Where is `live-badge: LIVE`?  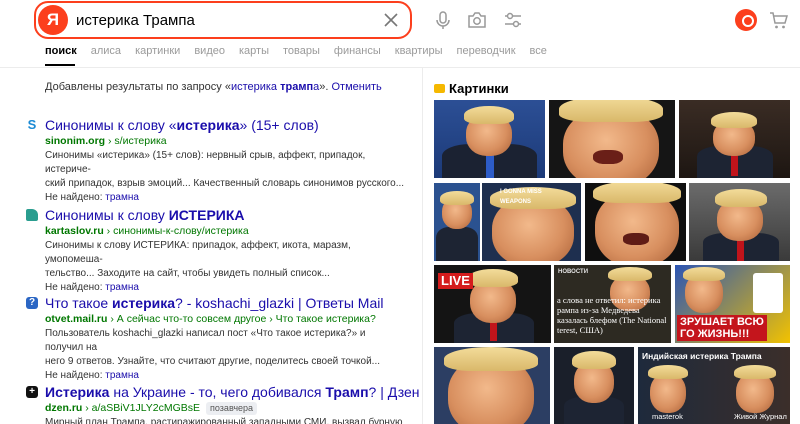 live-badge: LIVE is located at coordinates (455, 281).